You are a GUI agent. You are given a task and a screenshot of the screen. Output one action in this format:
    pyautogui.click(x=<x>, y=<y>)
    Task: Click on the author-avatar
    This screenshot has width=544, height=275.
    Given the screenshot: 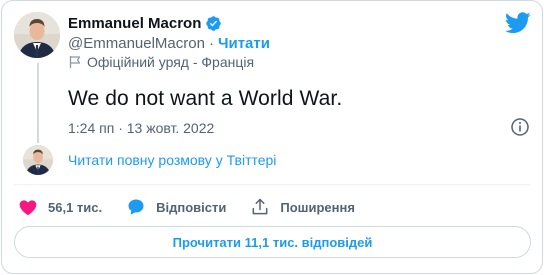 What is the action you would take?
    pyautogui.click(x=37, y=35)
    